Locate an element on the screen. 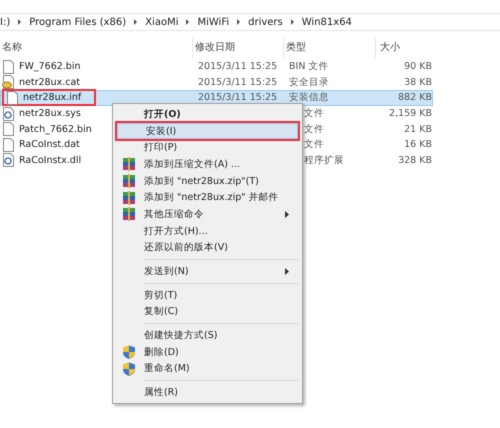 Image resolution: width=500 pixels, height=428 pixels. table-cell: 安全目录 is located at coordinates (309, 82).